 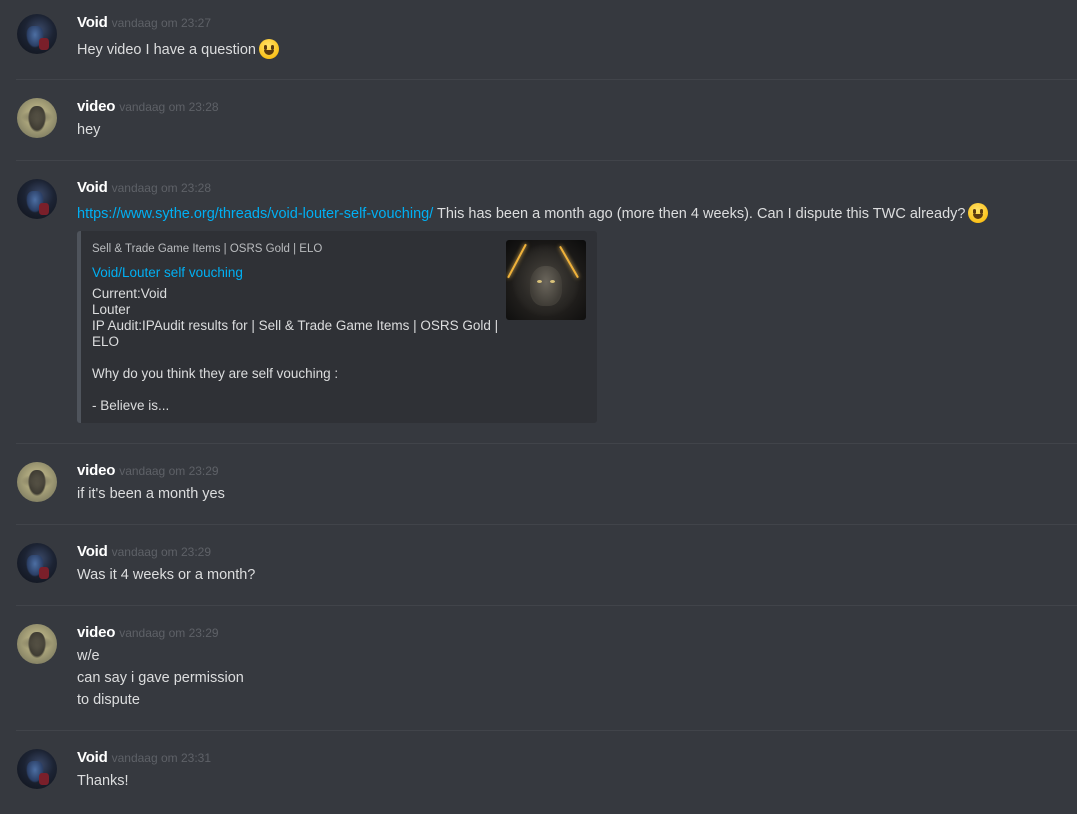 What do you see at coordinates (161, 23) in the screenshot?
I see `timestamp: vandaag om 23:27` at bounding box center [161, 23].